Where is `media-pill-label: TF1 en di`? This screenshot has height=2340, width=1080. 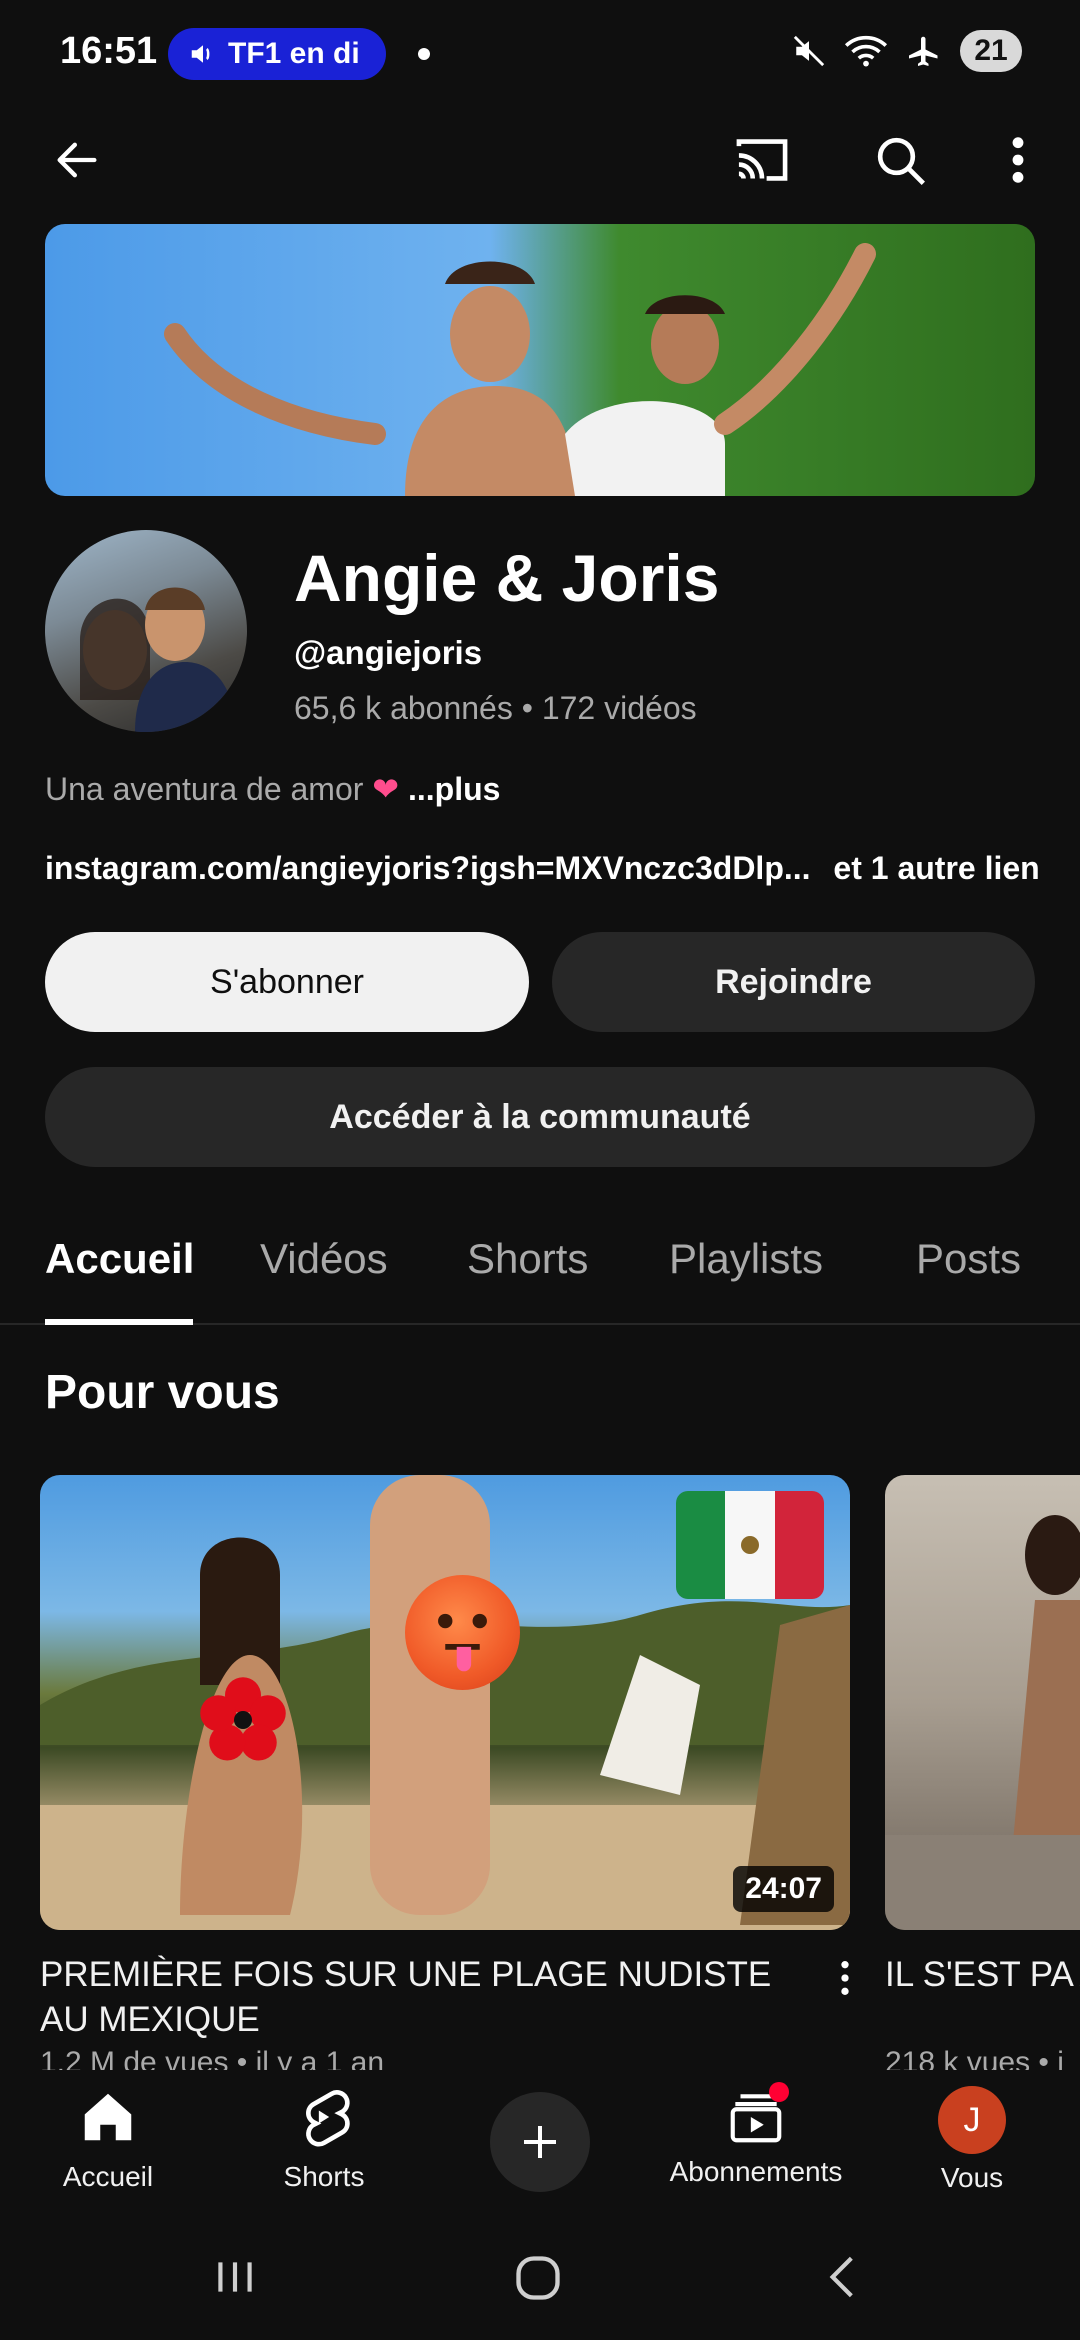
media-pill-label: TF1 en di is located at coordinates (294, 53).